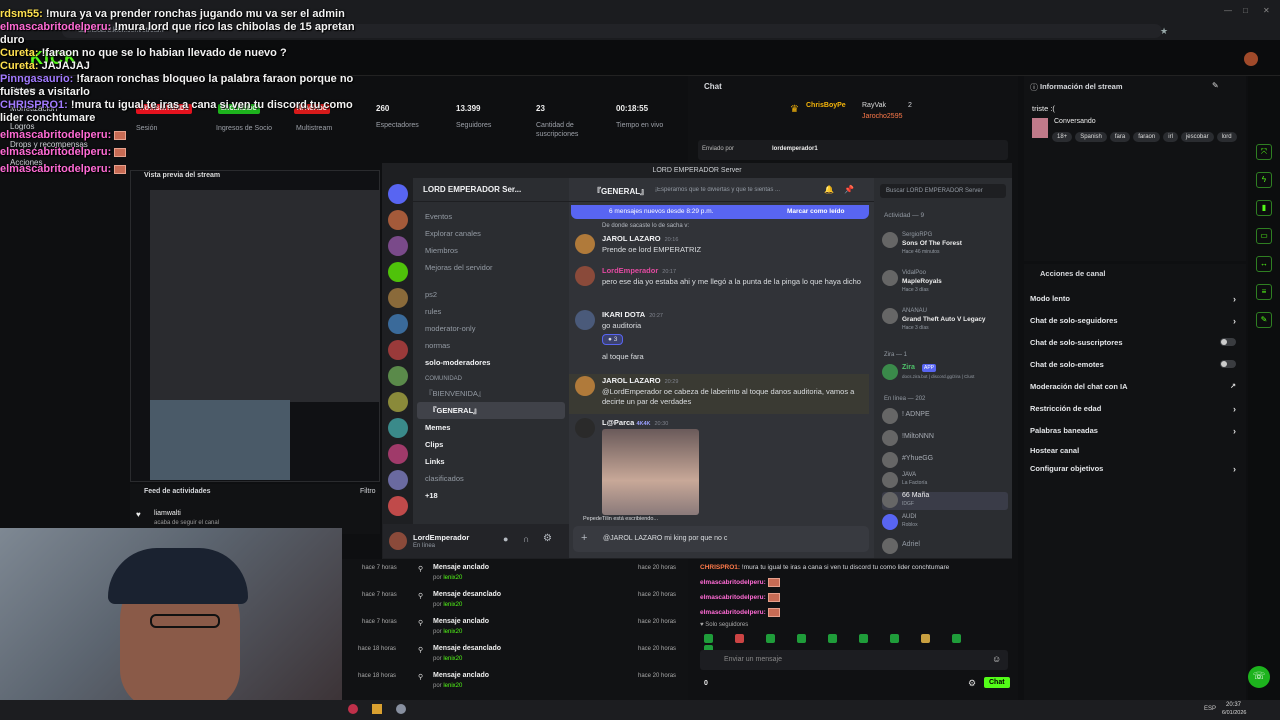  Describe the element at coordinates (1135, 321) in the screenshot. I see `action-followers-only: Chat de solo-seguidores ›` at that location.